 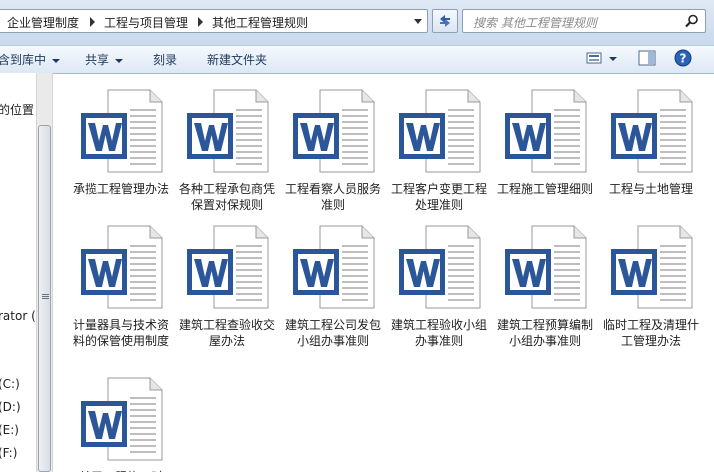 What do you see at coordinates (260, 22) in the screenshot?
I see `breadcrumb-item-3: 其他工程管理规则` at bounding box center [260, 22].